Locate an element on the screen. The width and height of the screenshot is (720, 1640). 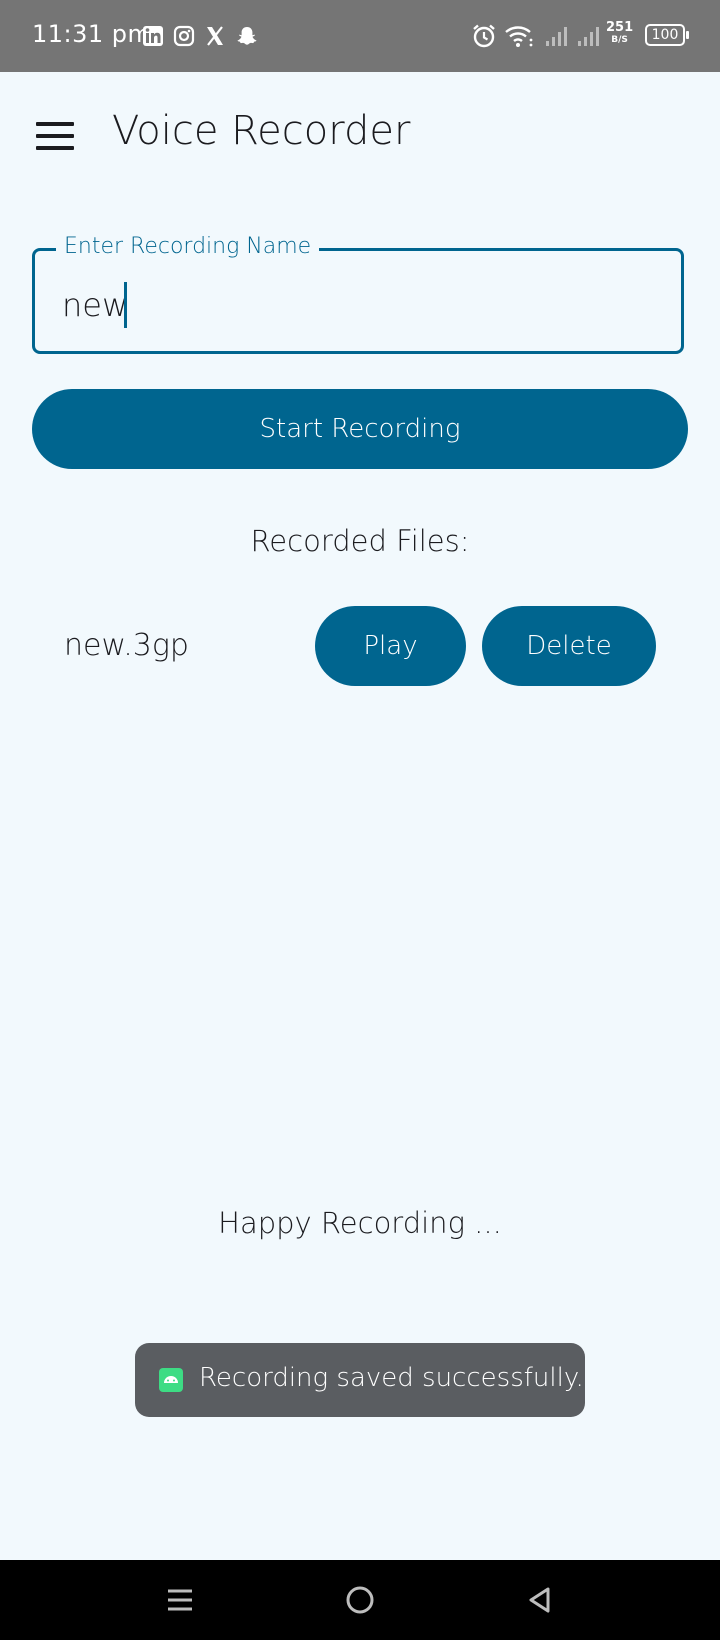
start-recording-button: Start Recording is located at coordinates (360, 429).